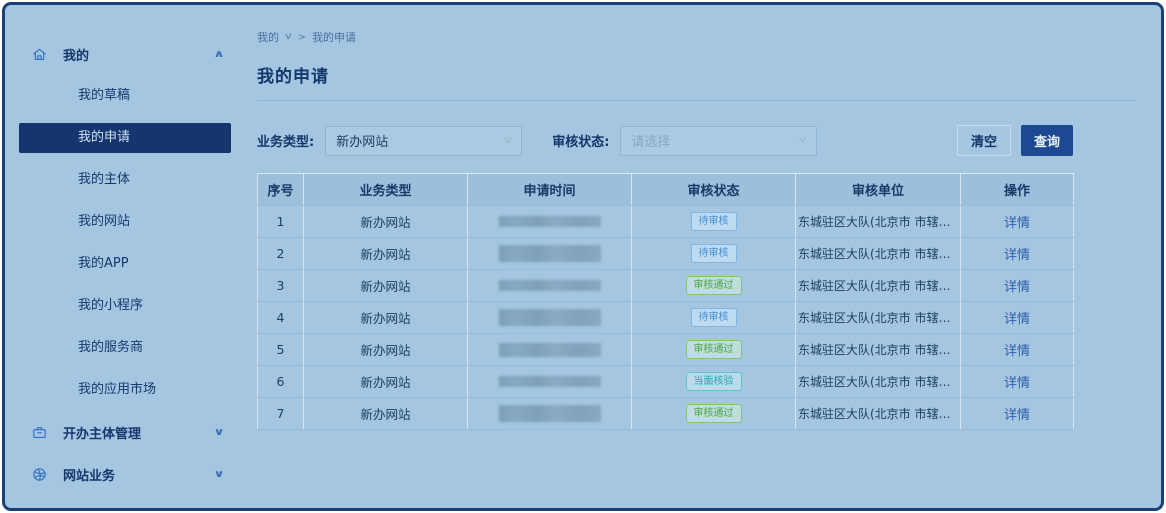 Image resolution: width=1166 pixels, height=513 pixels. I want to click on review-status-cell: 当面核验, so click(713, 381).